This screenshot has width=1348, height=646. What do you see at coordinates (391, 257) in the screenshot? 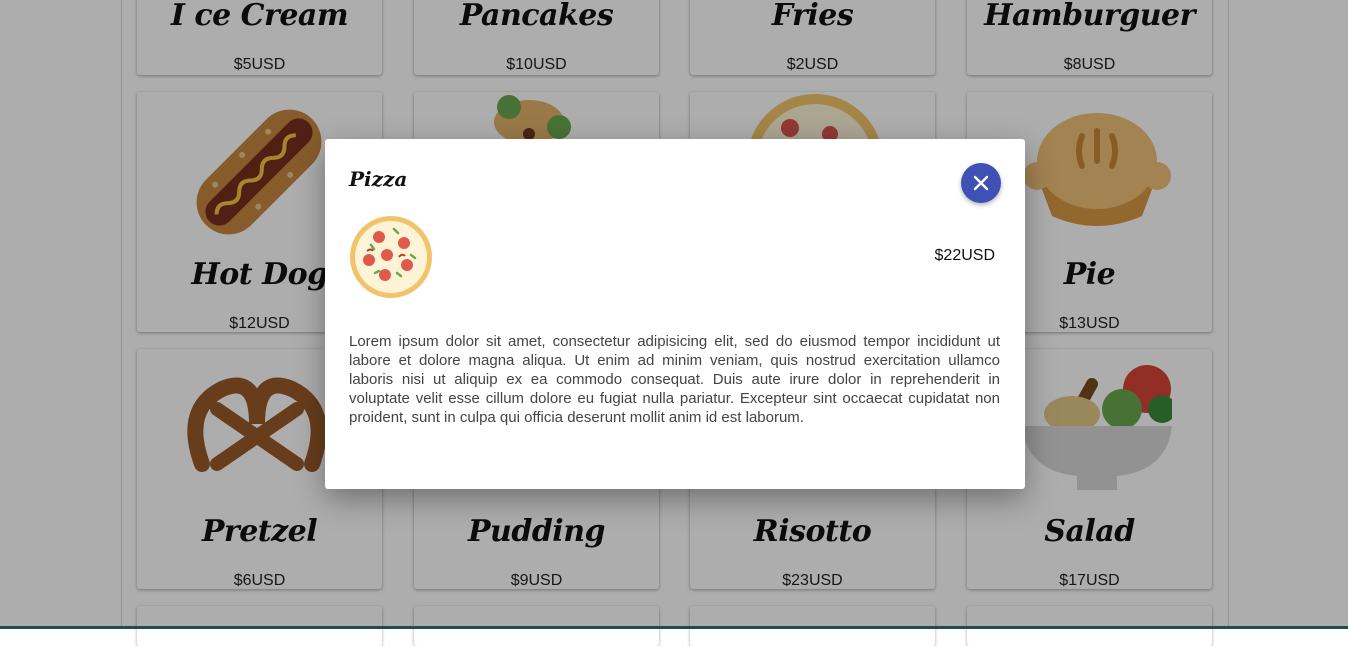
I see `pizza-icon` at bounding box center [391, 257].